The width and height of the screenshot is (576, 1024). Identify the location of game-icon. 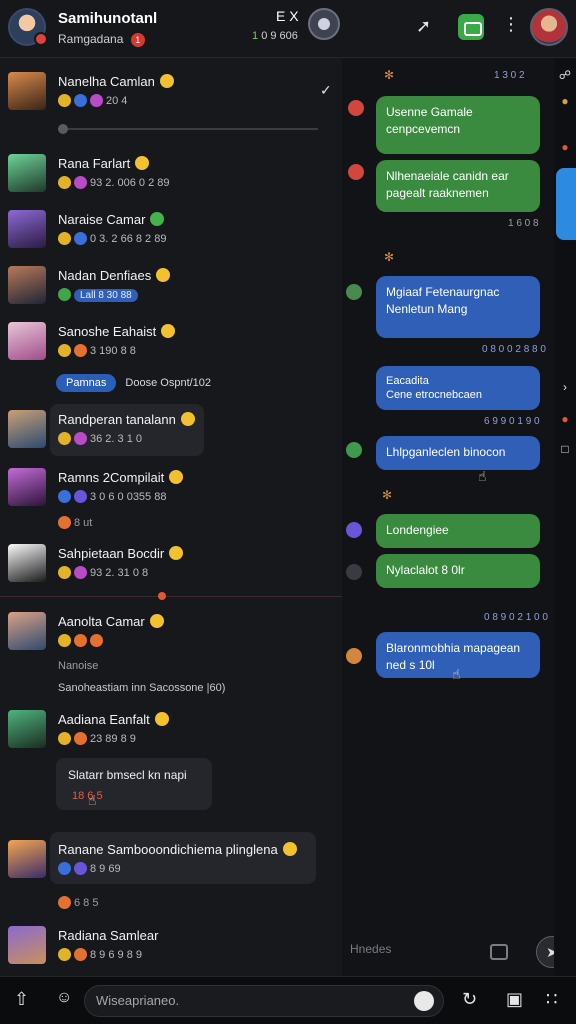
(471, 27).